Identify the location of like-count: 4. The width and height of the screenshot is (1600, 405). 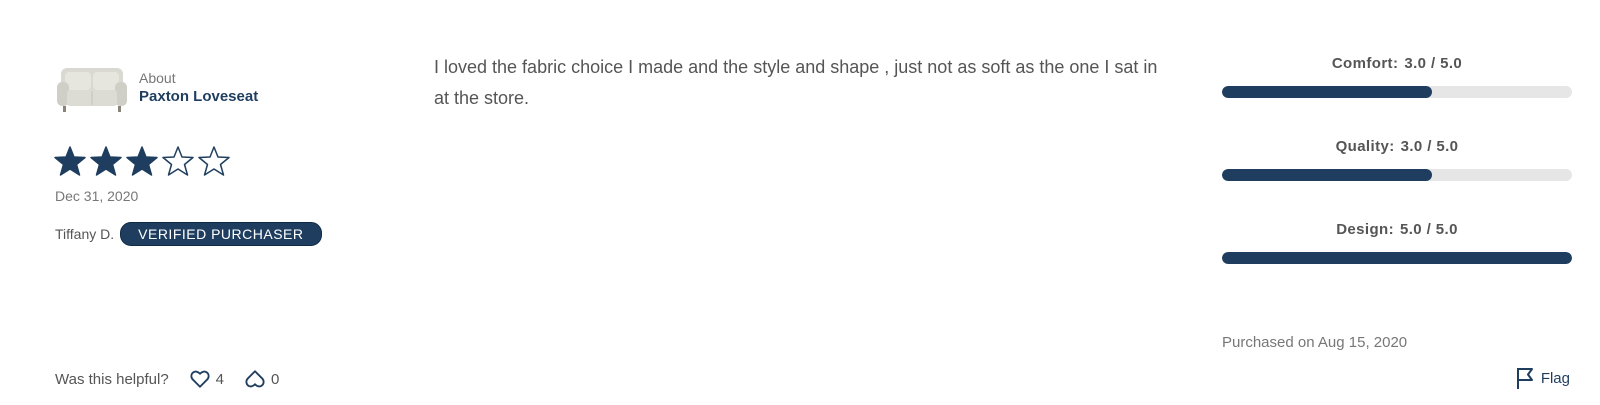
(220, 379).